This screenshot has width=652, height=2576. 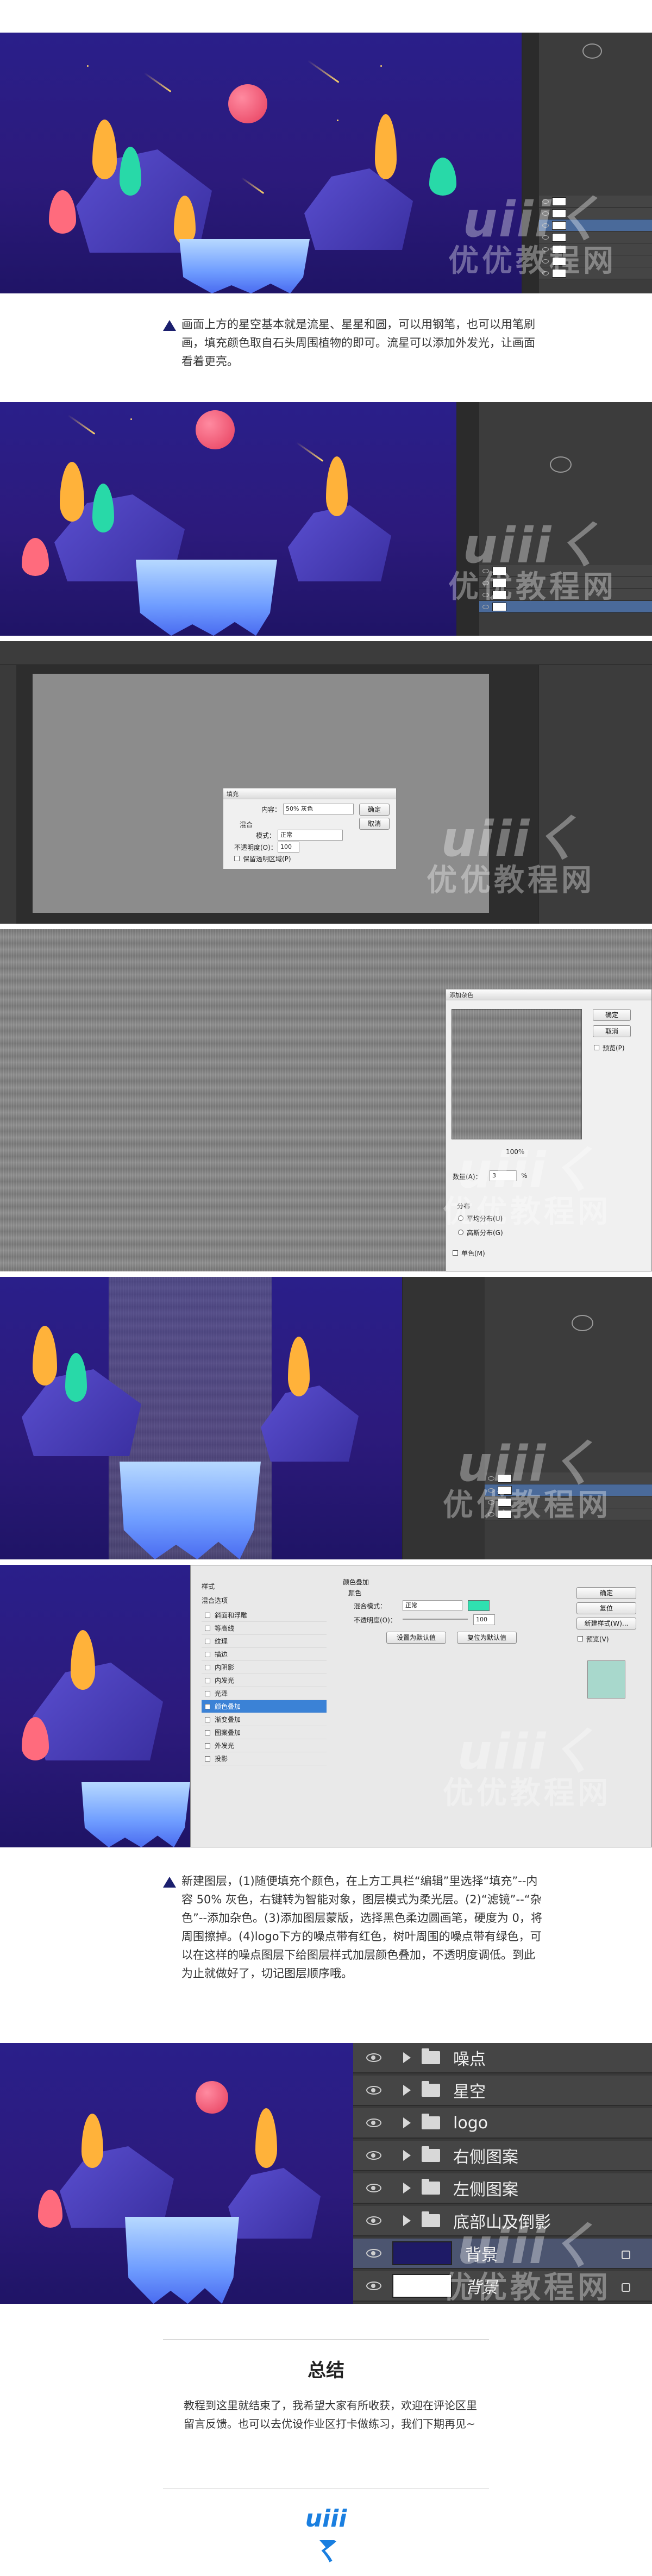 I want to click on style-item: 纹理, so click(x=264, y=1641).